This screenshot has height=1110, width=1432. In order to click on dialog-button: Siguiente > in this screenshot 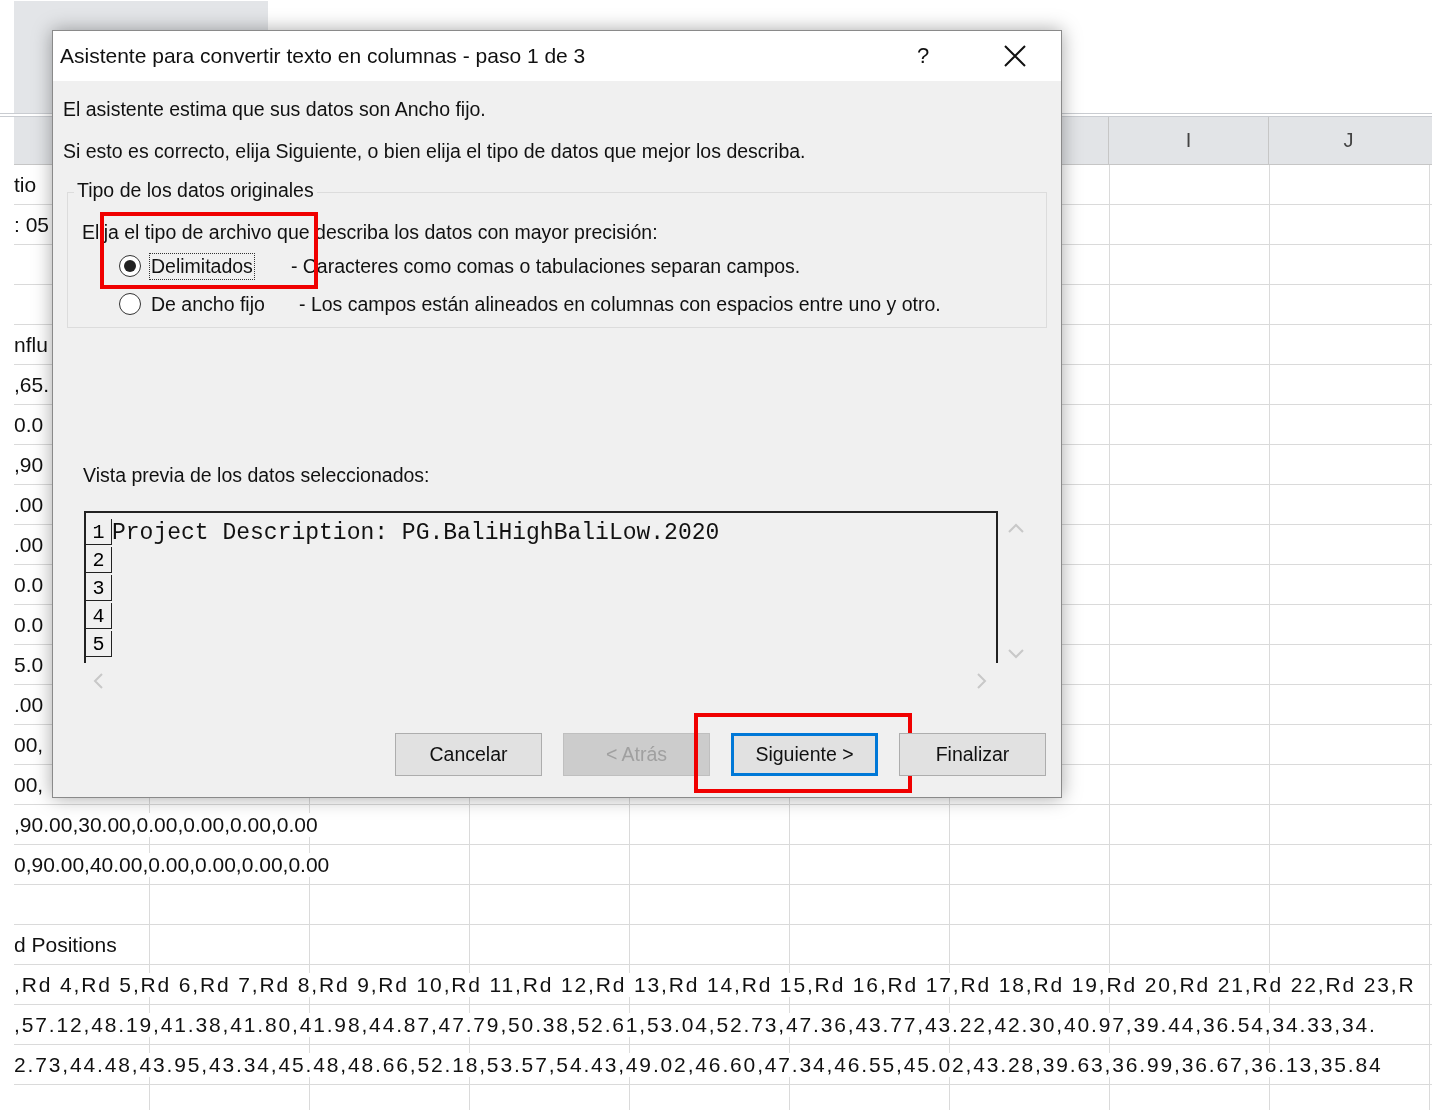, I will do `click(804, 754)`.